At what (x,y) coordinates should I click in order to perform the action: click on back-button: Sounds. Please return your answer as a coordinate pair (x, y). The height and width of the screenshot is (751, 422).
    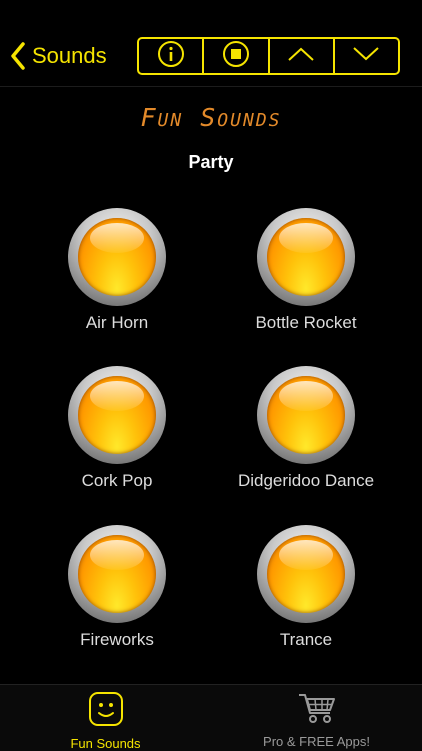
    Looking at the image, I should click on (58, 56).